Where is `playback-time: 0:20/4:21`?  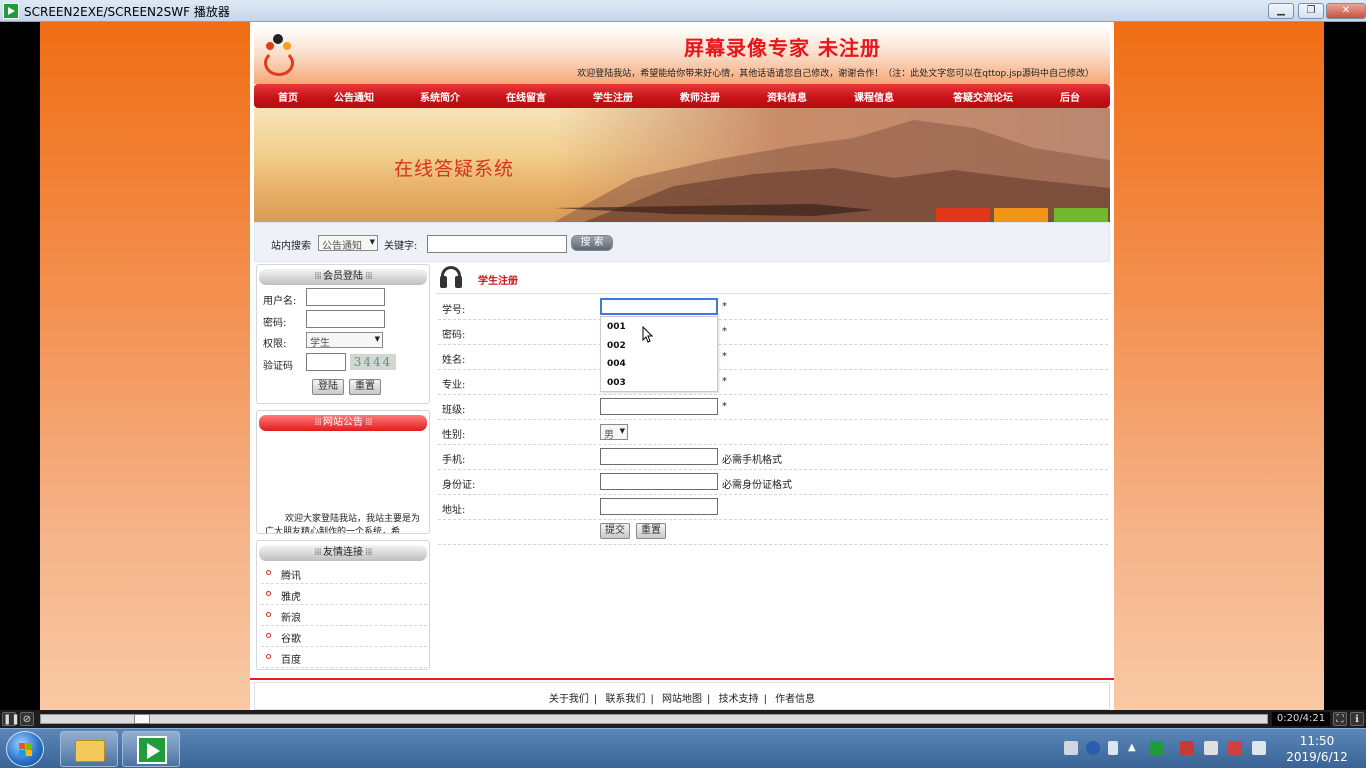 playback-time: 0:20/4:21 is located at coordinates (1301, 719).